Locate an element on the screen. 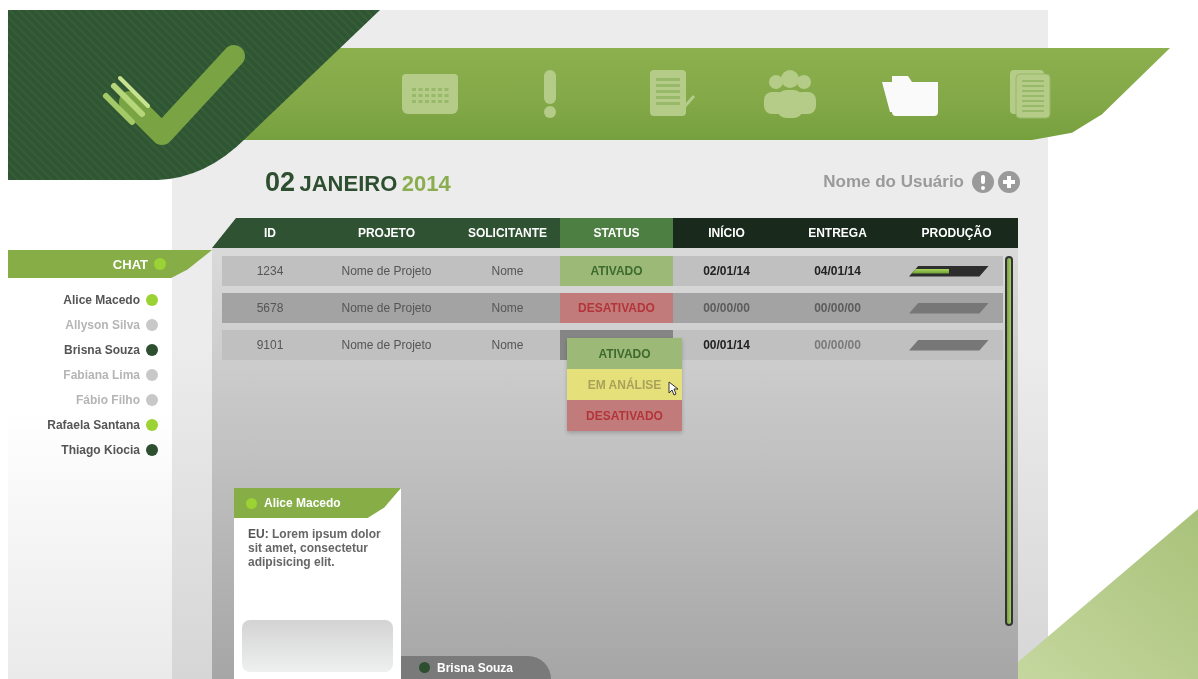 This screenshot has height=679, width=1198. status-badge: ATIVADO is located at coordinates (616, 271).